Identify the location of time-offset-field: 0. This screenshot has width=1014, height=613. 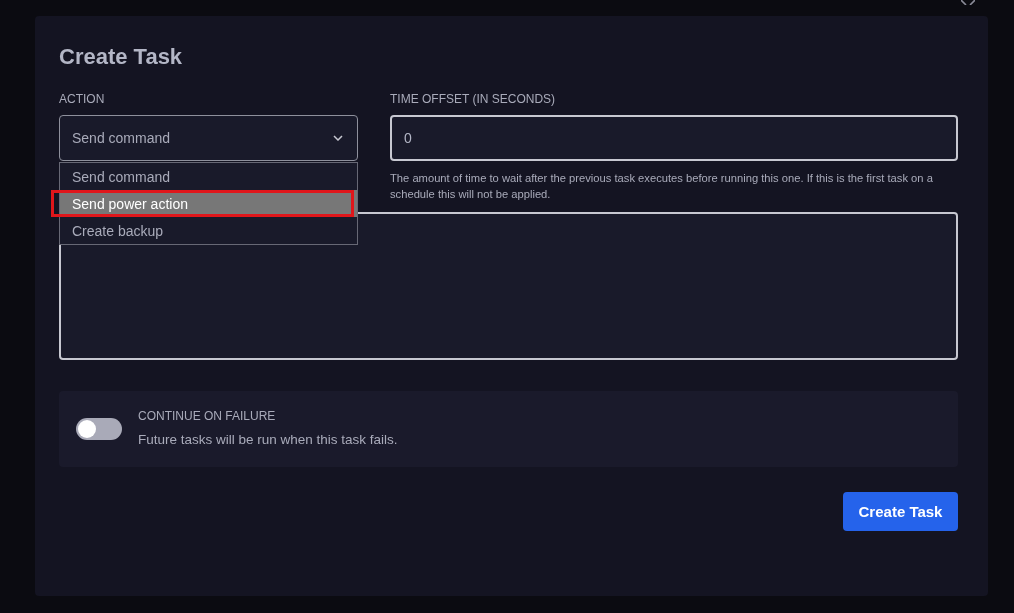
(674, 138).